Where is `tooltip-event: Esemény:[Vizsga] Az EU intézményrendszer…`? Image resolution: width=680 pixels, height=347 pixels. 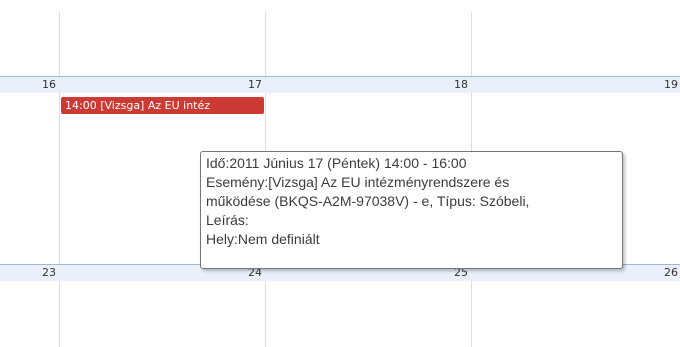 tooltip-event: Esemény:[Vizsga] Az EU intézményrendszer… is located at coordinates (358, 182).